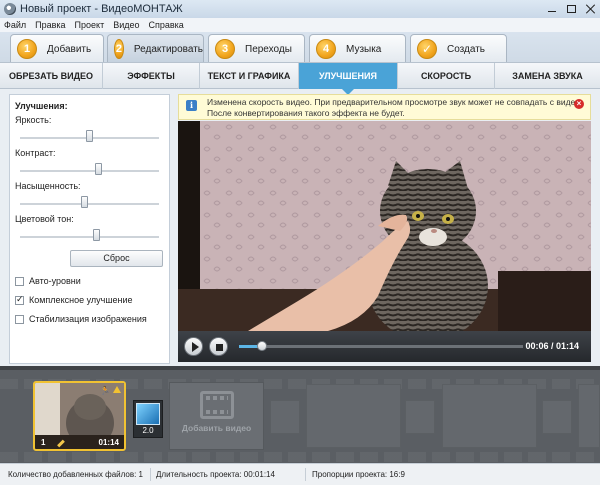 The width and height of the screenshot is (600, 485). I want to click on time-readout: 00:06 / 01:14, so click(552, 346).